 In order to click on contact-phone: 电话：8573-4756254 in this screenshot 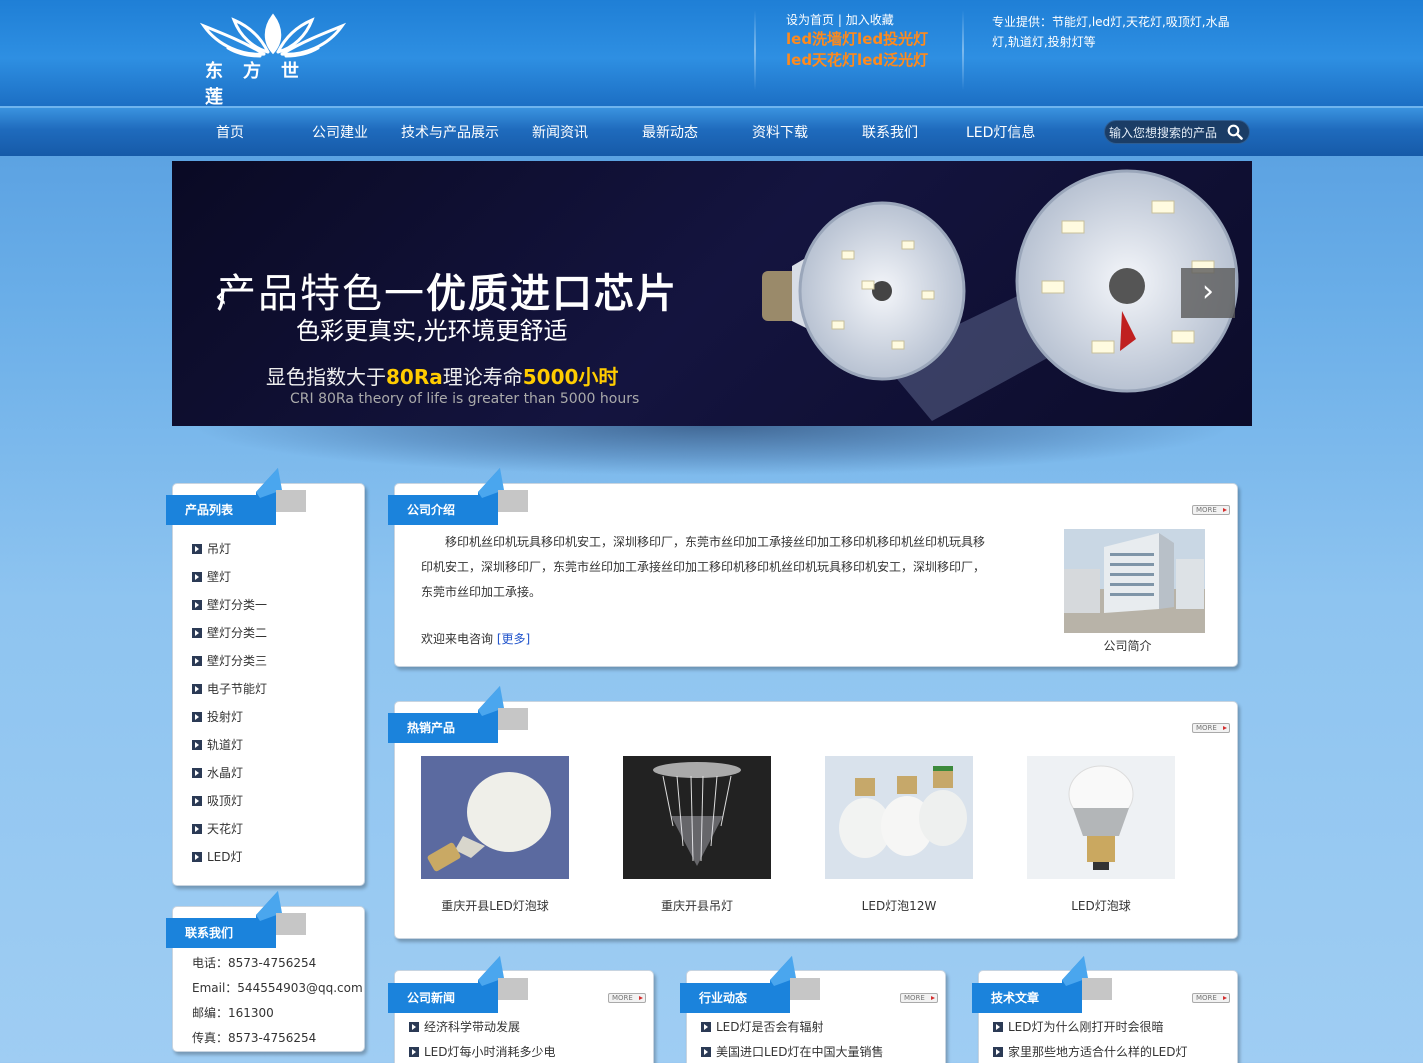, I will do `click(254, 963)`.